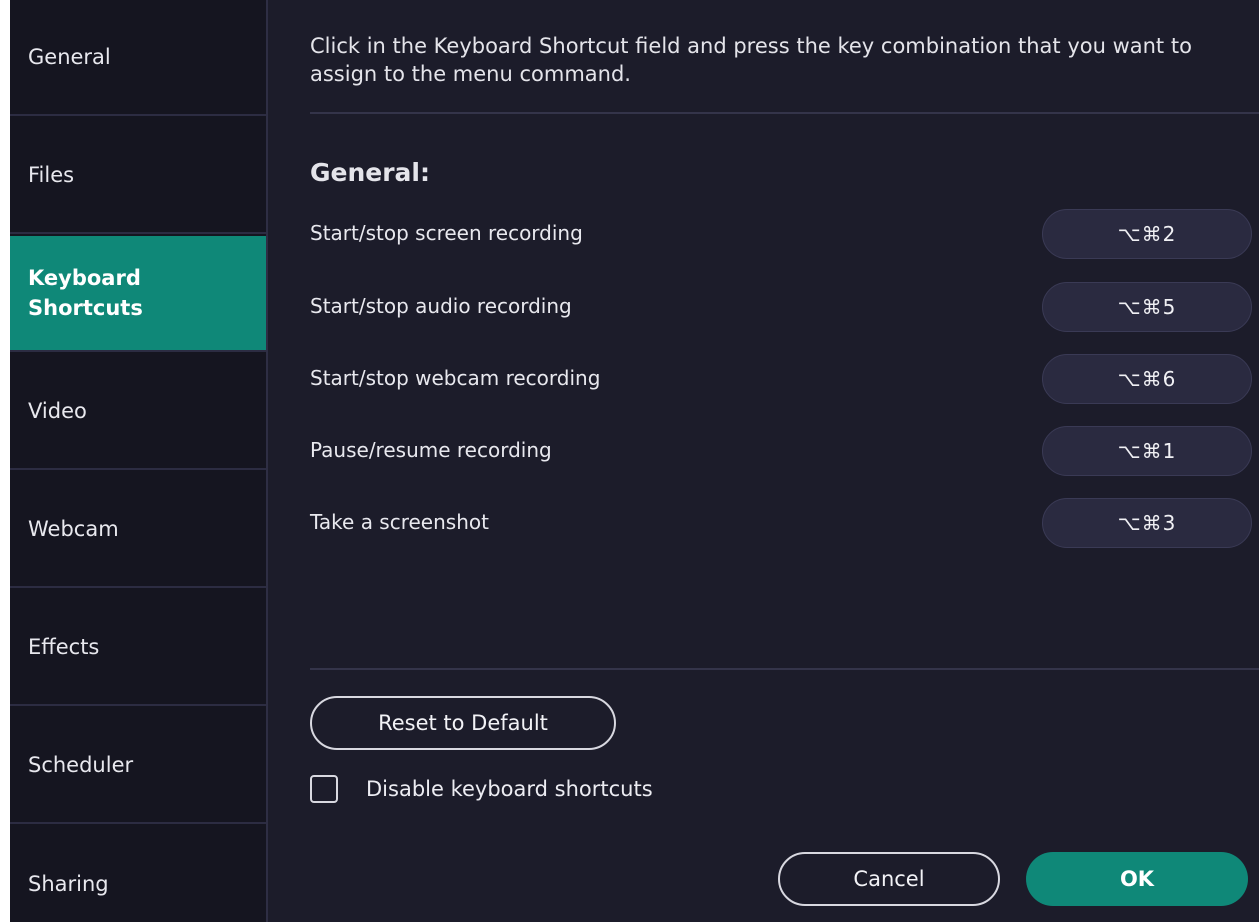 Image resolution: width=1259 pixels, height=922 pixels. I want to click on shortcut-label: Start/stop webcam recording, so click(455, 378).